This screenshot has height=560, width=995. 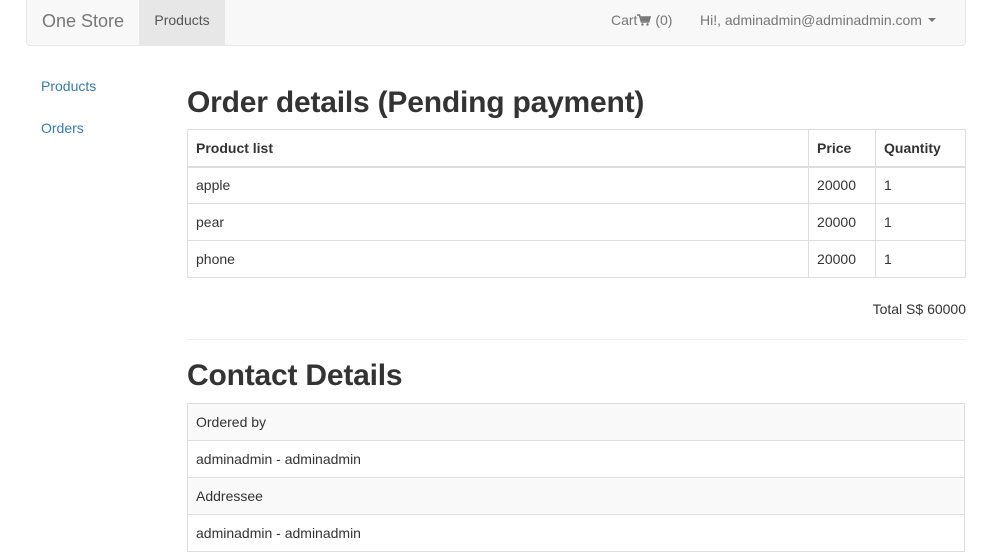 What do you see at coordinates (498, 185) in the screenshot?
I see `product-name: apple` at bounding box center [498, 185].